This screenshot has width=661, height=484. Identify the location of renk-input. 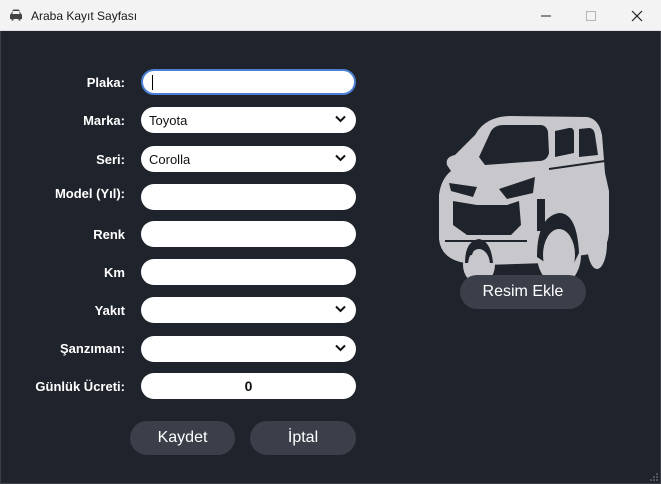
(248, 234).